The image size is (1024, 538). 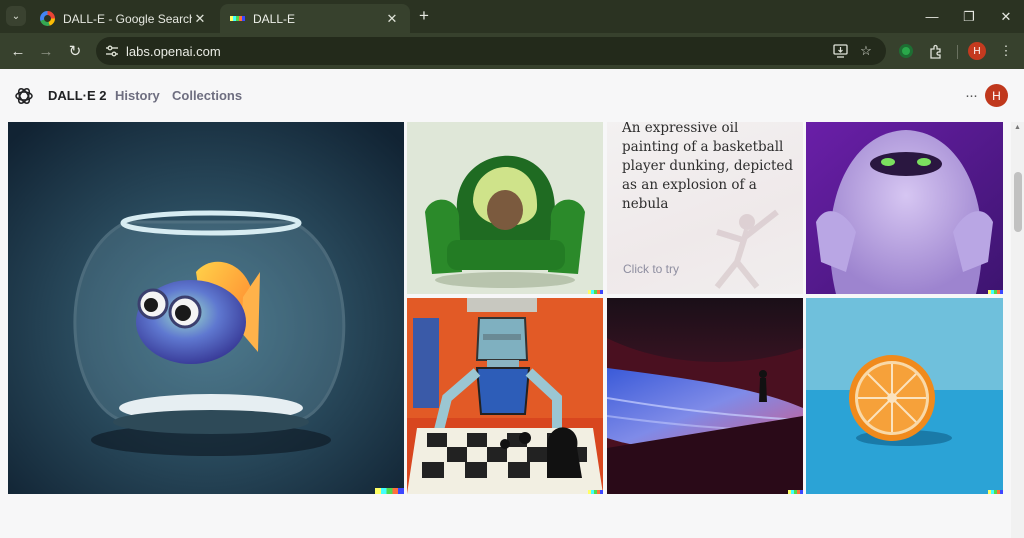 What do you see at coordinates (112, 51) in the screenshot?
I see `site-info-icon` at bounding box center [112, 51].